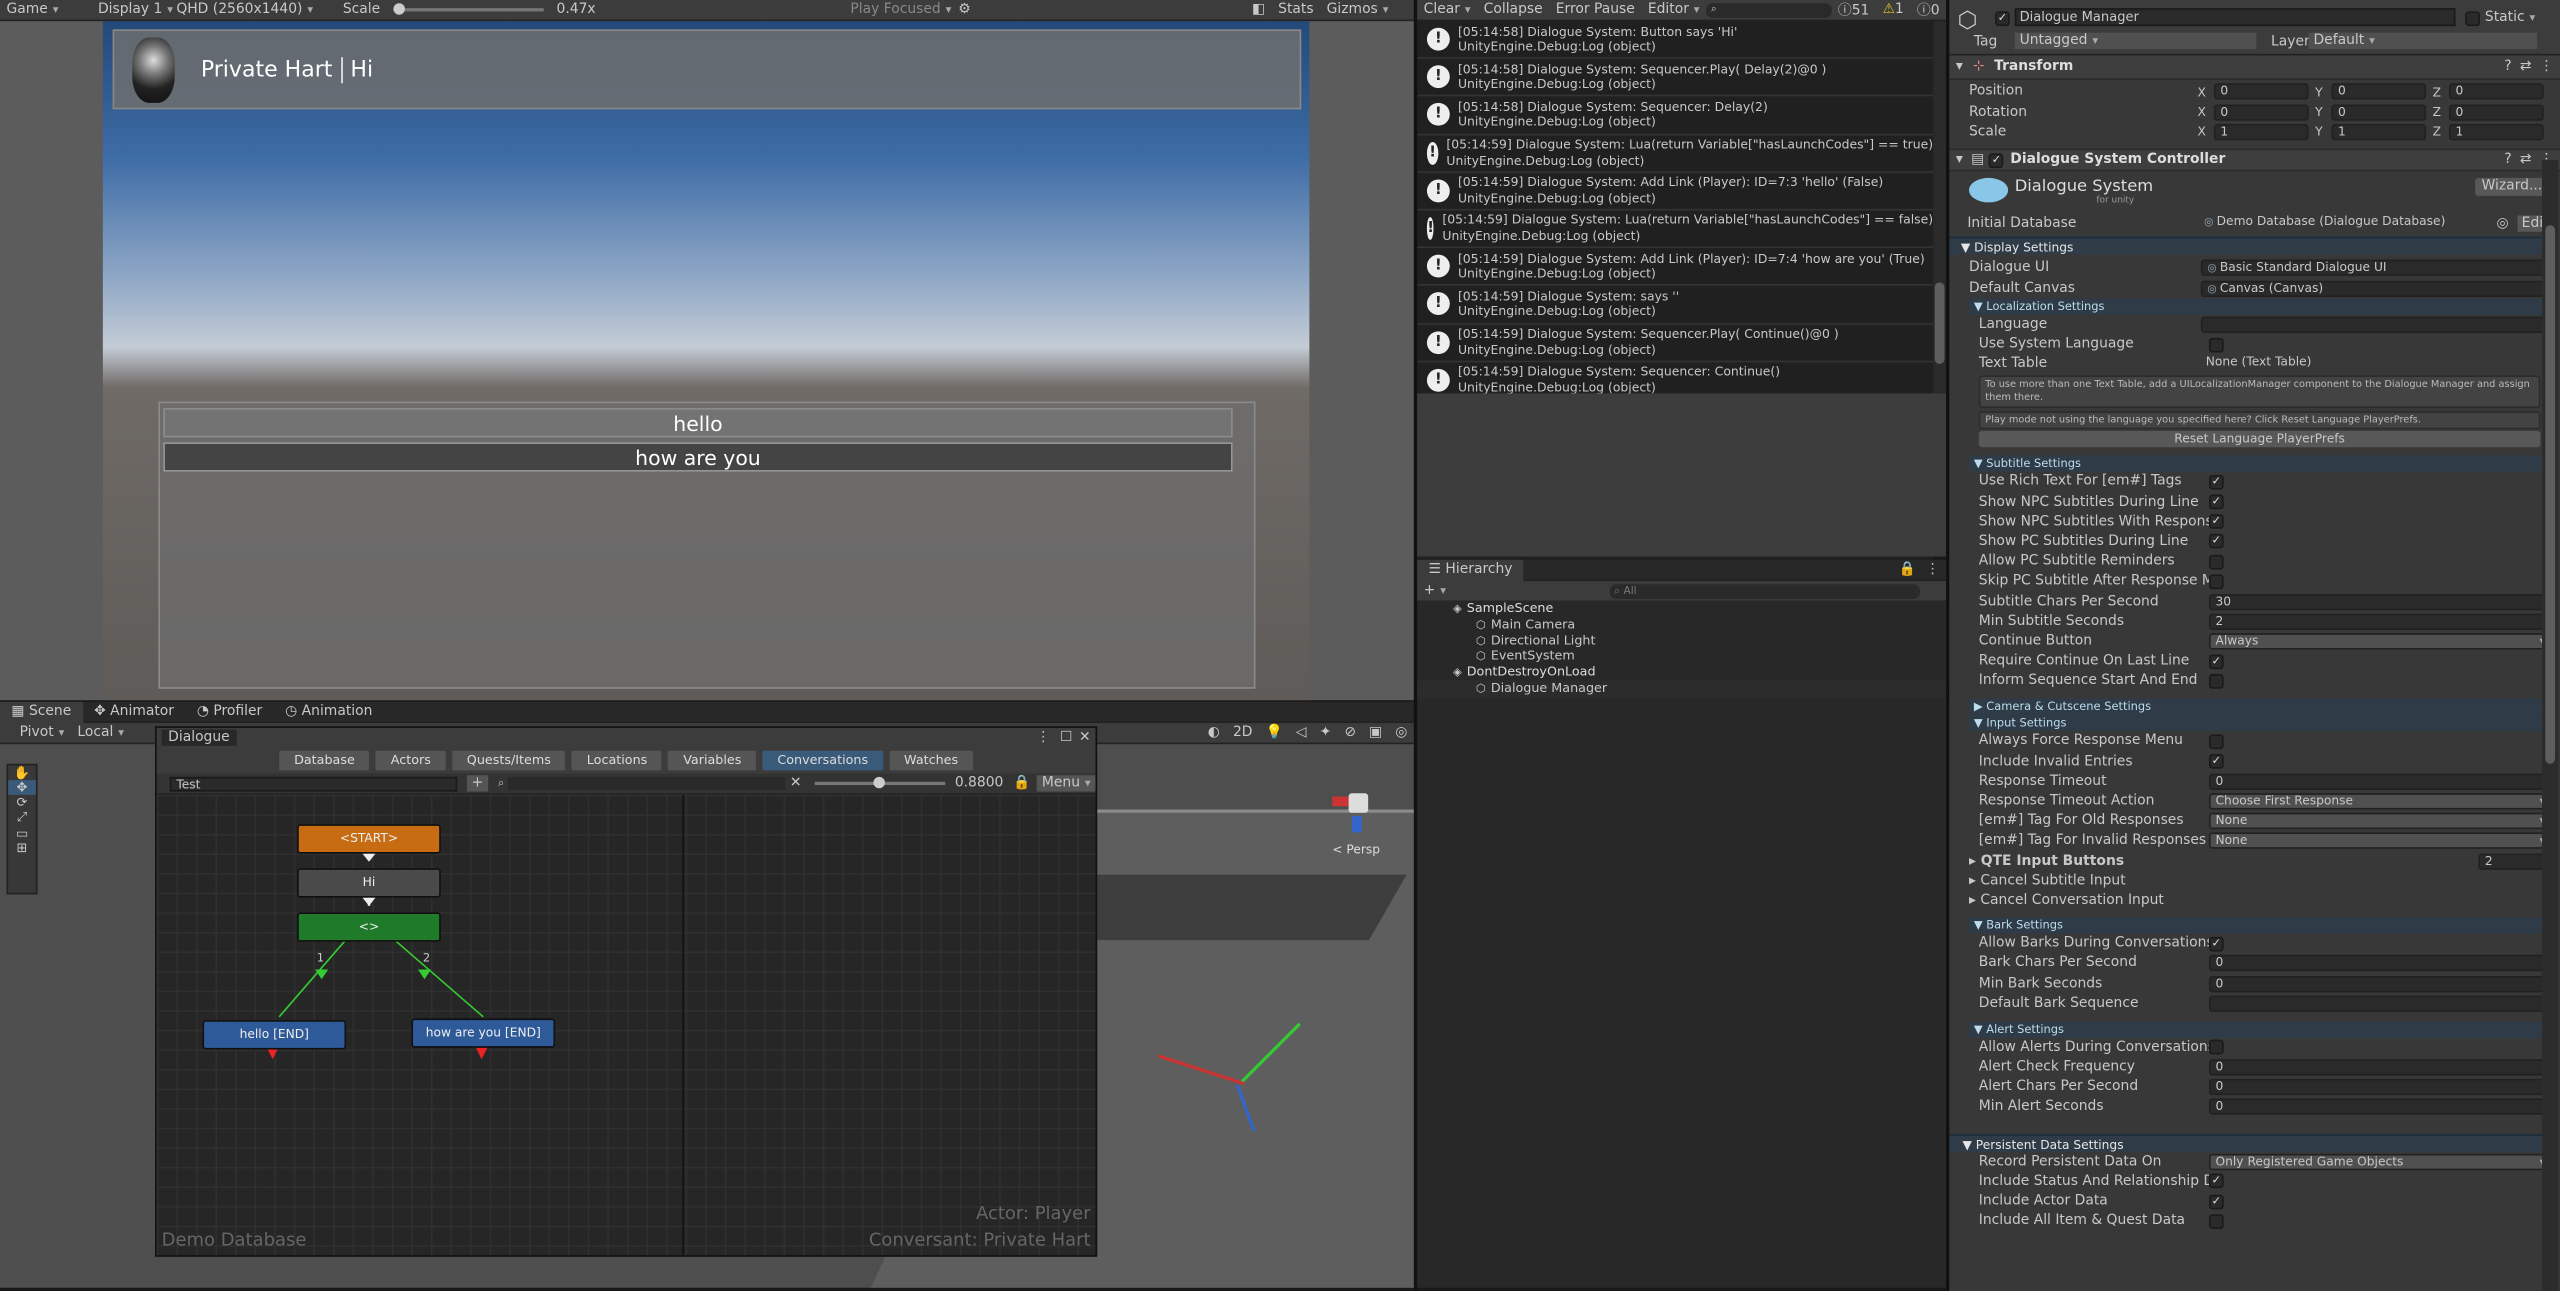  Describe the element at coordinates (22, 818) in the screenshot. I see `scale-tool-icon: ⤢` at that location.